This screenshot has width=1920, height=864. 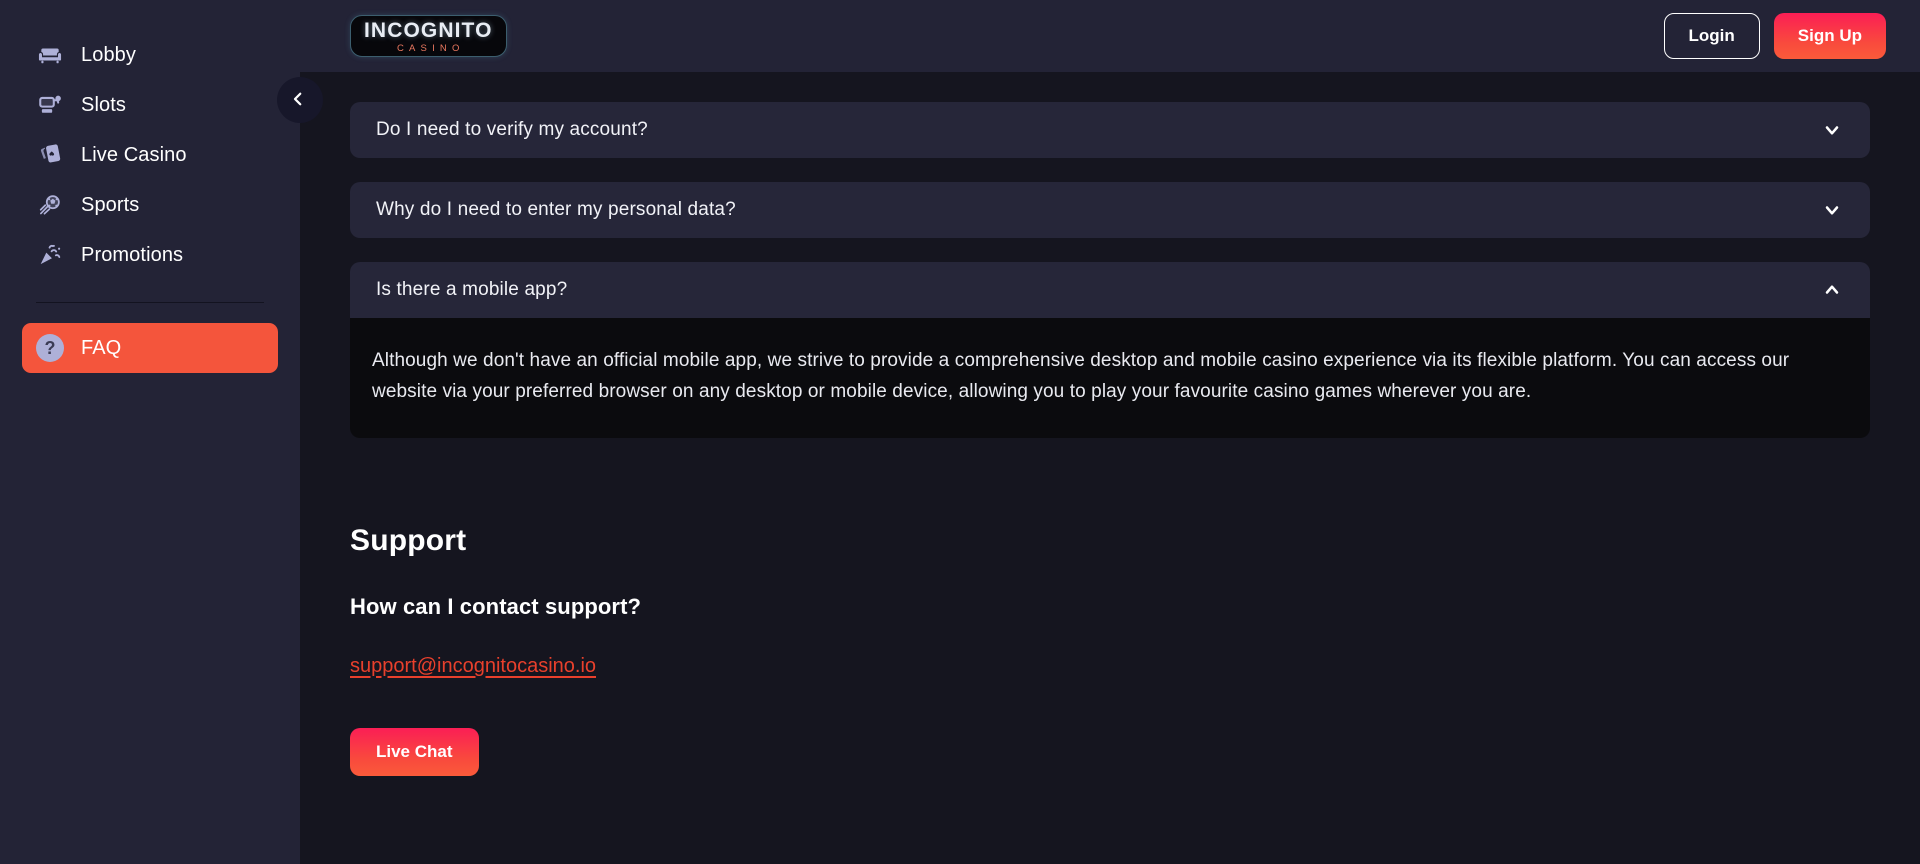 What do you see at coordinates (1110, 36) in the screenshot?
I see `topbar: INCOGNITO CASINO Login Sign Up` at bounding box center [1110, 36].